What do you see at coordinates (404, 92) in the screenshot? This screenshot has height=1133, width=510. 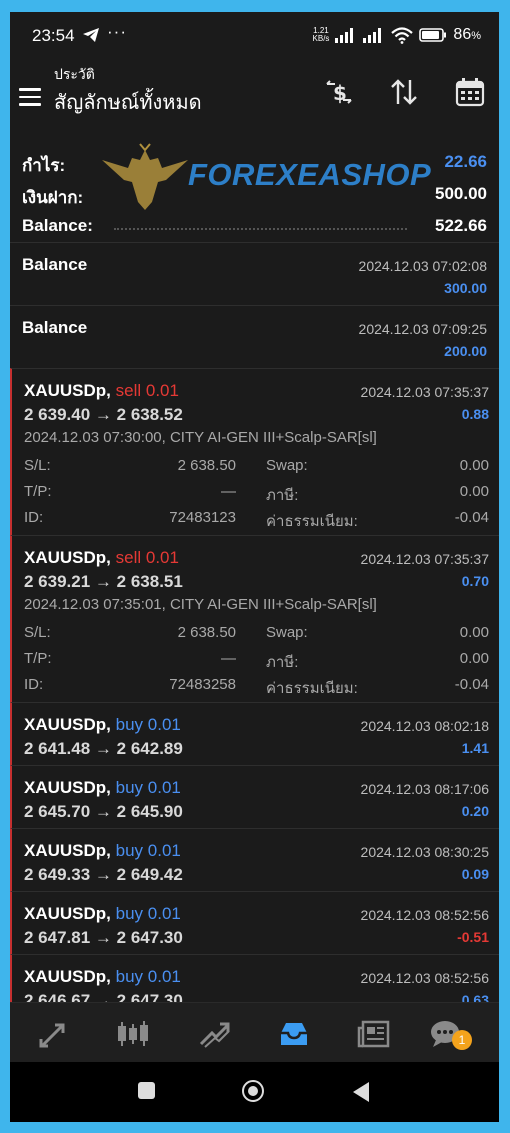 I see `sort-icon` at bounding box center [404, 92].